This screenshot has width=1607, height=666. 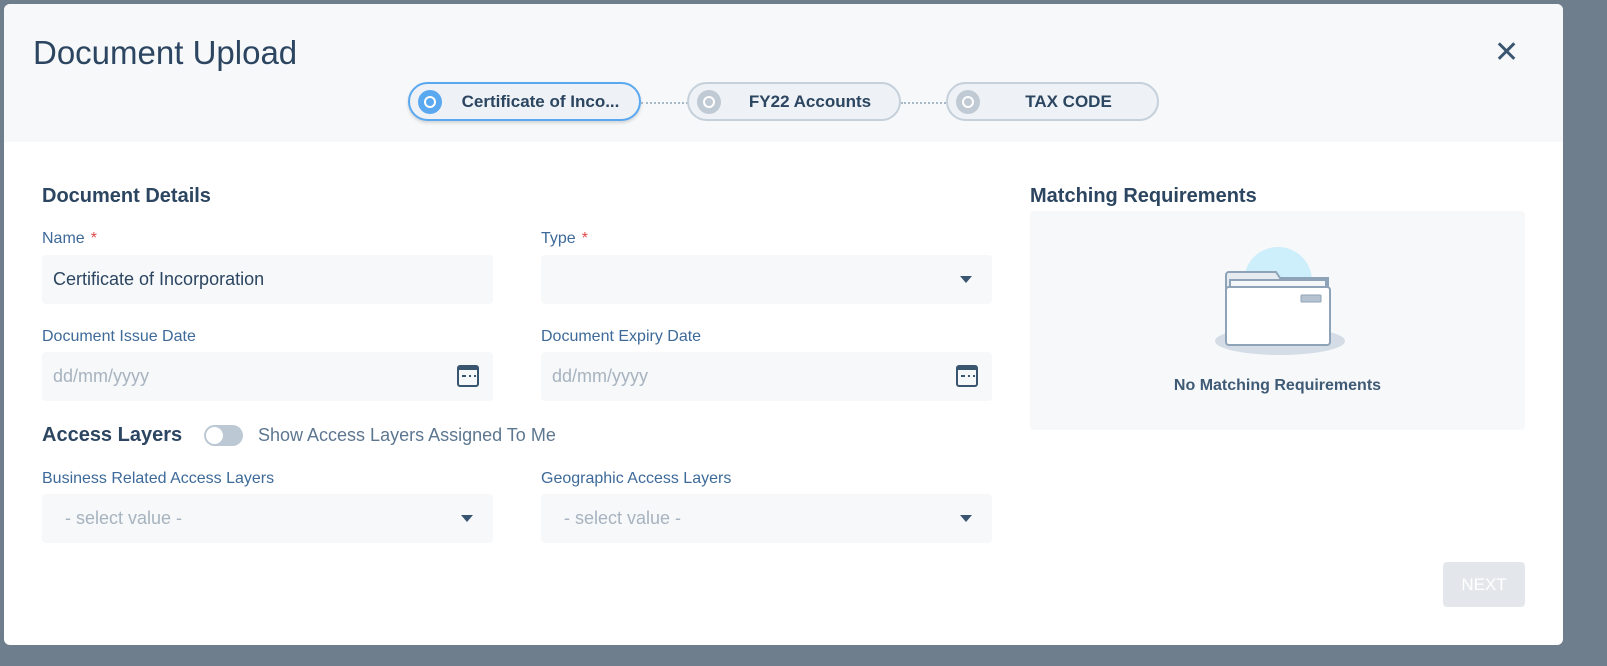 I want to click on geo-layers-select: - select value -, so click(x=766, y=518).